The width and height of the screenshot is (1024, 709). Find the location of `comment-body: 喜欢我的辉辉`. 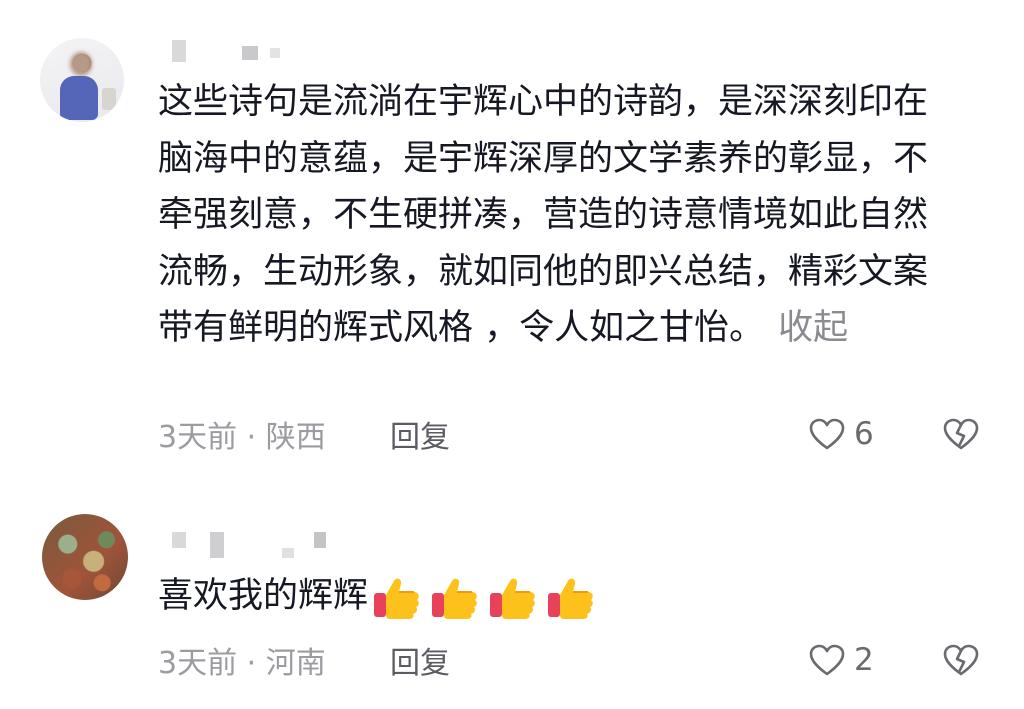

comment-body: 喜欢我的辉辉 is located at coordinates (263, 596).